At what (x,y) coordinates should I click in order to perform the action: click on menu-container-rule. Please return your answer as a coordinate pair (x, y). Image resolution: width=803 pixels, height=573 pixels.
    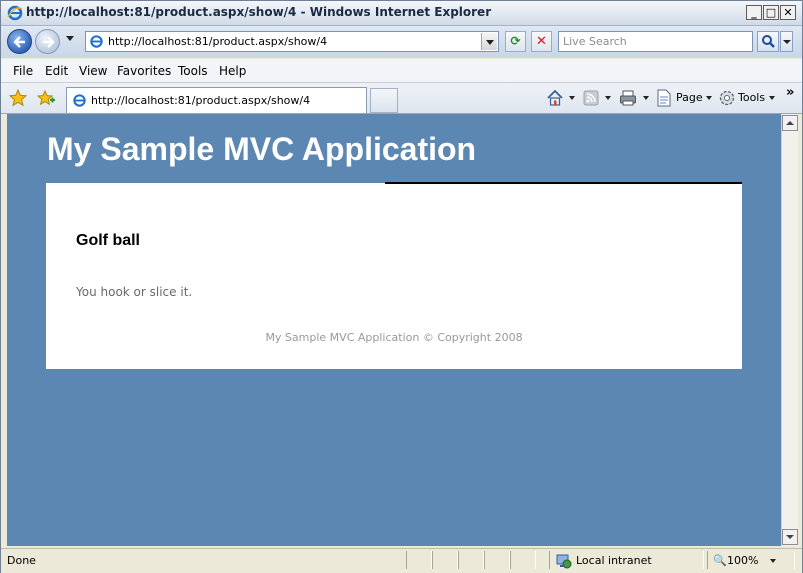
    Looking at the image, I should click on (563, 183).